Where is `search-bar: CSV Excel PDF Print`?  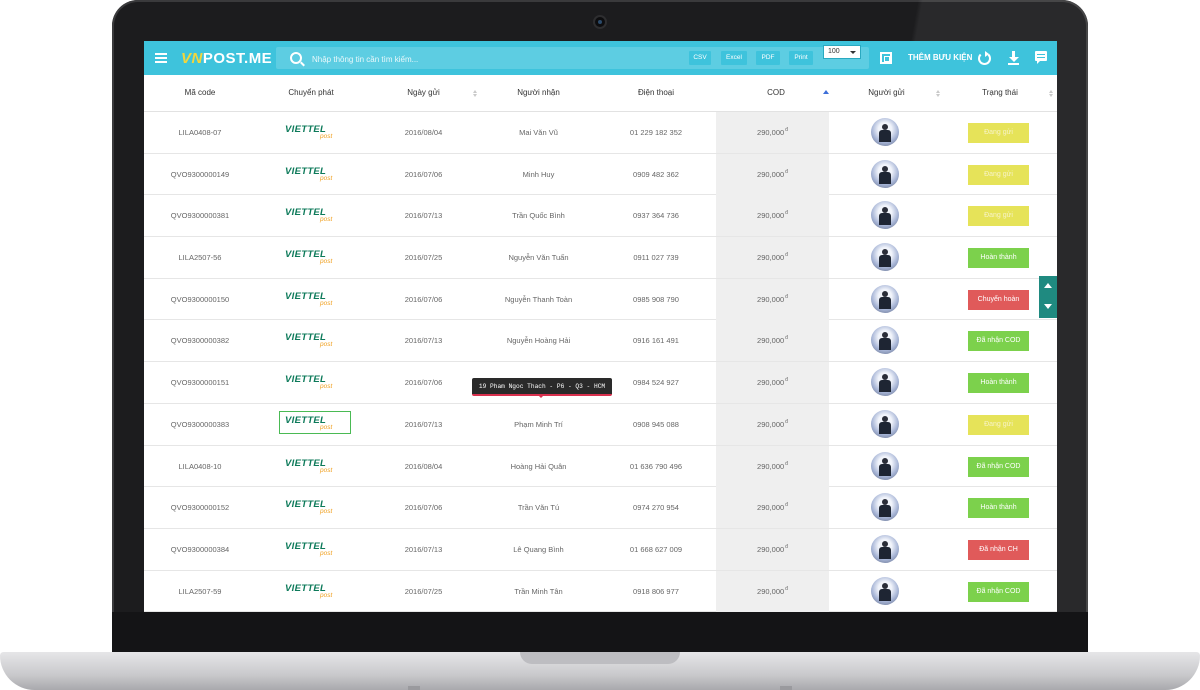
search-bar: CSV Excel PDF Print is located at coordinates (572, 58).